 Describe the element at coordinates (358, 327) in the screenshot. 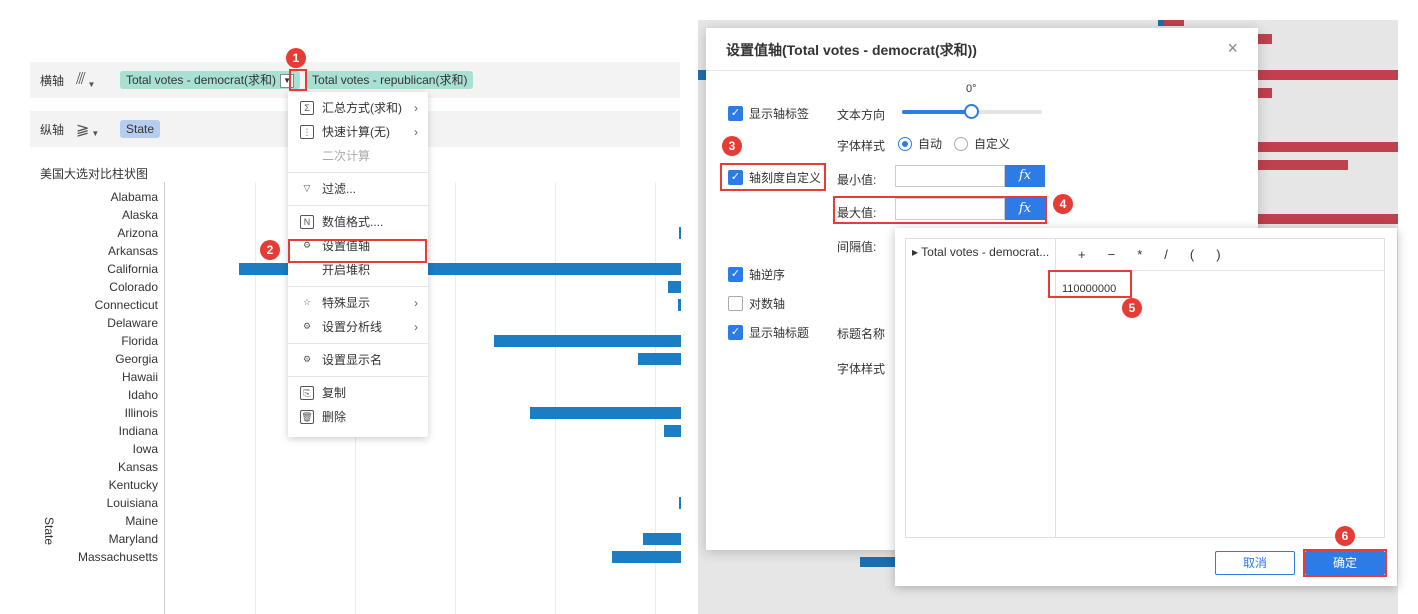

I see `menu-item: ⚙ 设置分析线 ›` at that location.